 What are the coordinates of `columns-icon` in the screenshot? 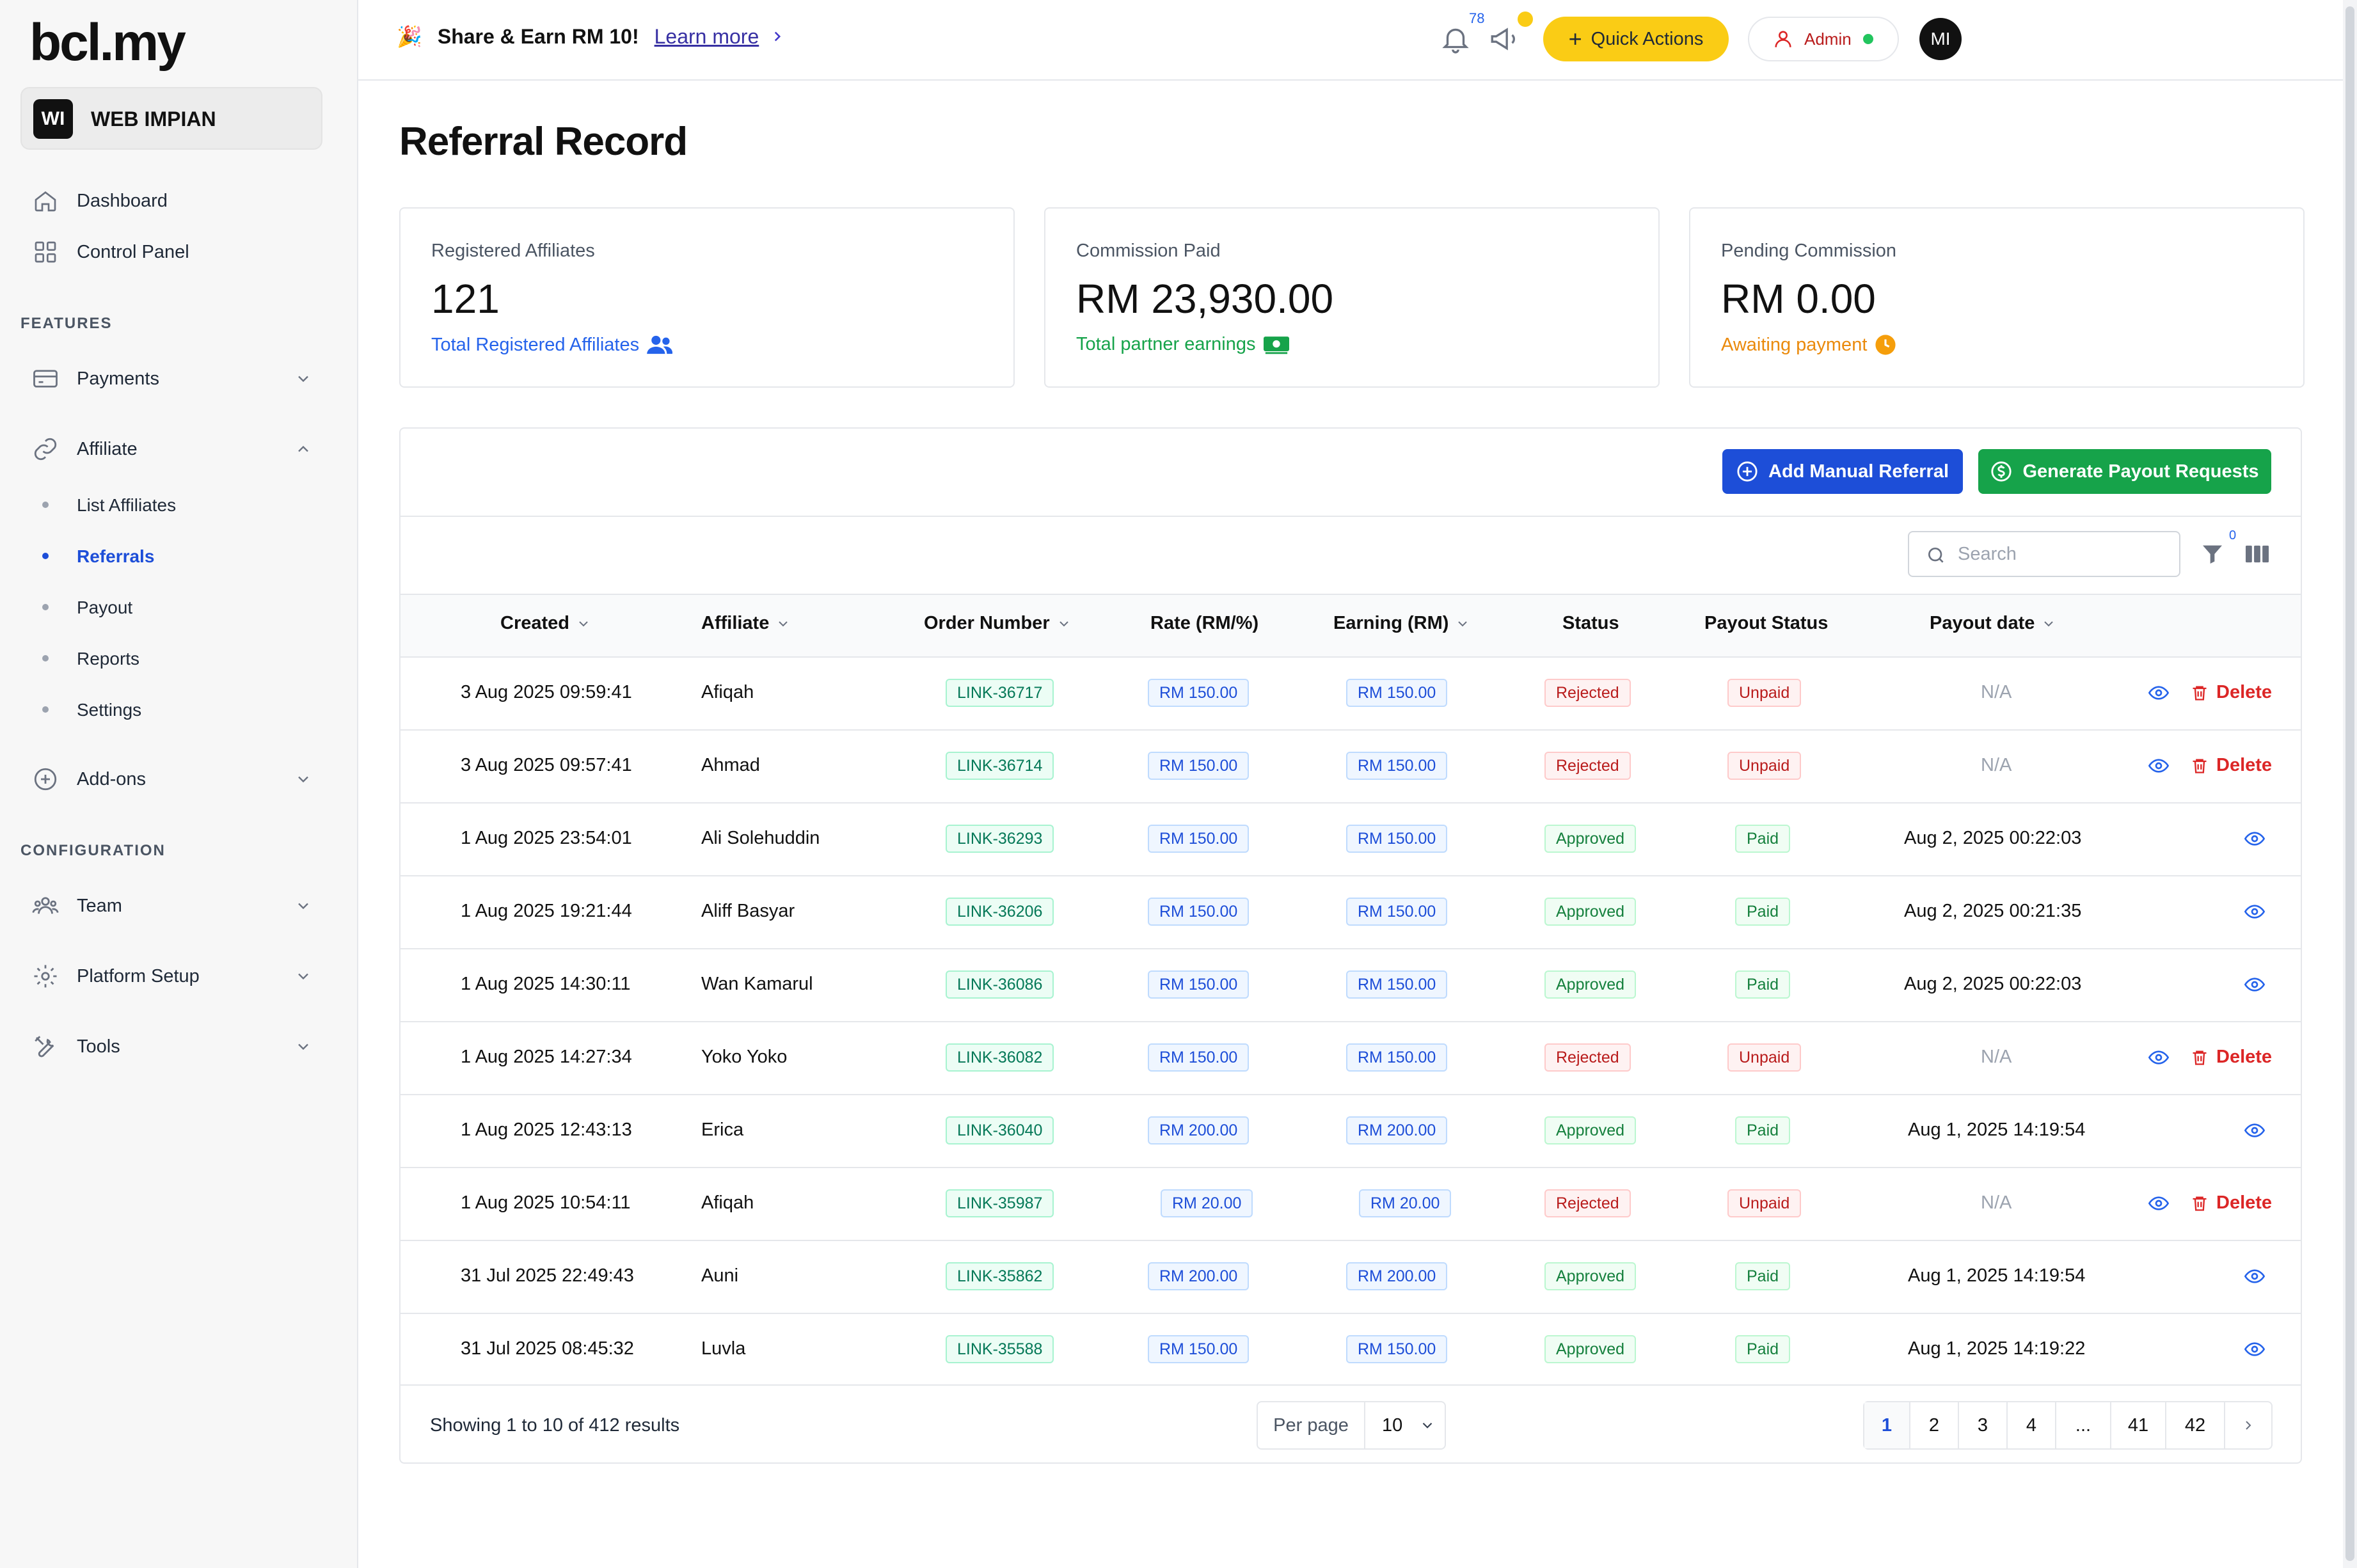 It's located at (2257, 554).